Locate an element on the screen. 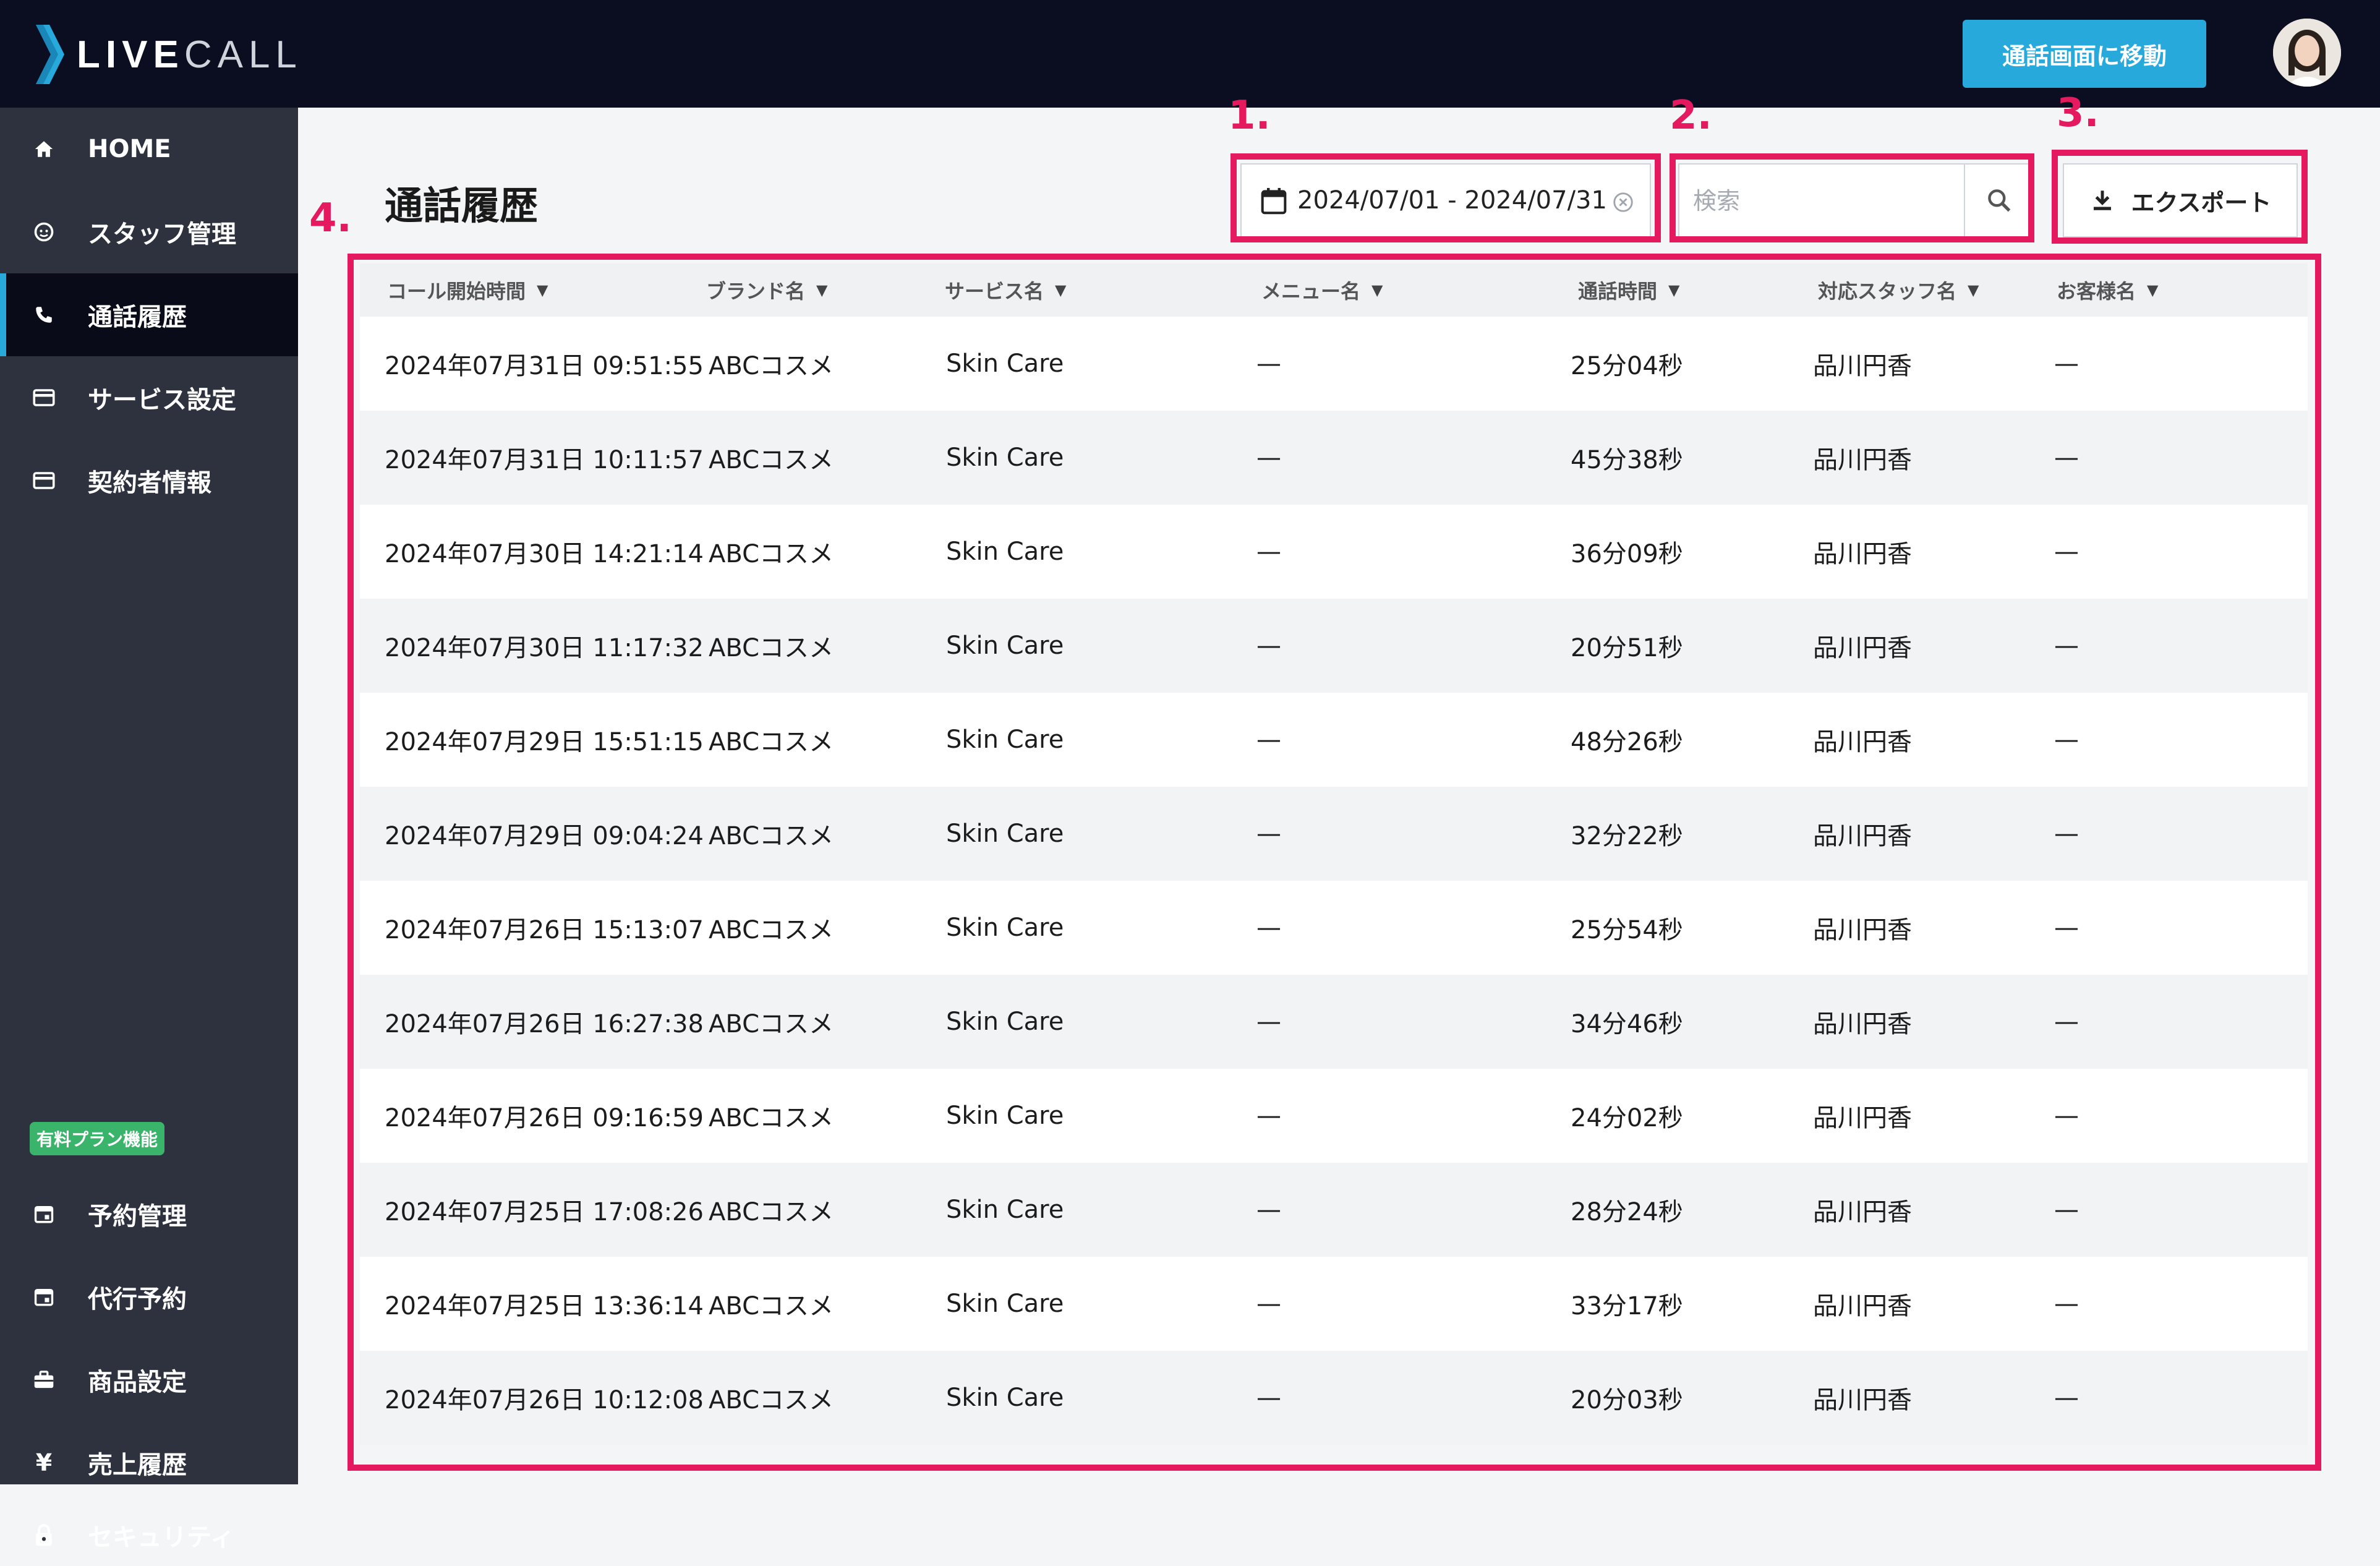 This screenshot has height=1566, width=2380. annotation-label-2: 2. is located at coordinates (1691, 116).